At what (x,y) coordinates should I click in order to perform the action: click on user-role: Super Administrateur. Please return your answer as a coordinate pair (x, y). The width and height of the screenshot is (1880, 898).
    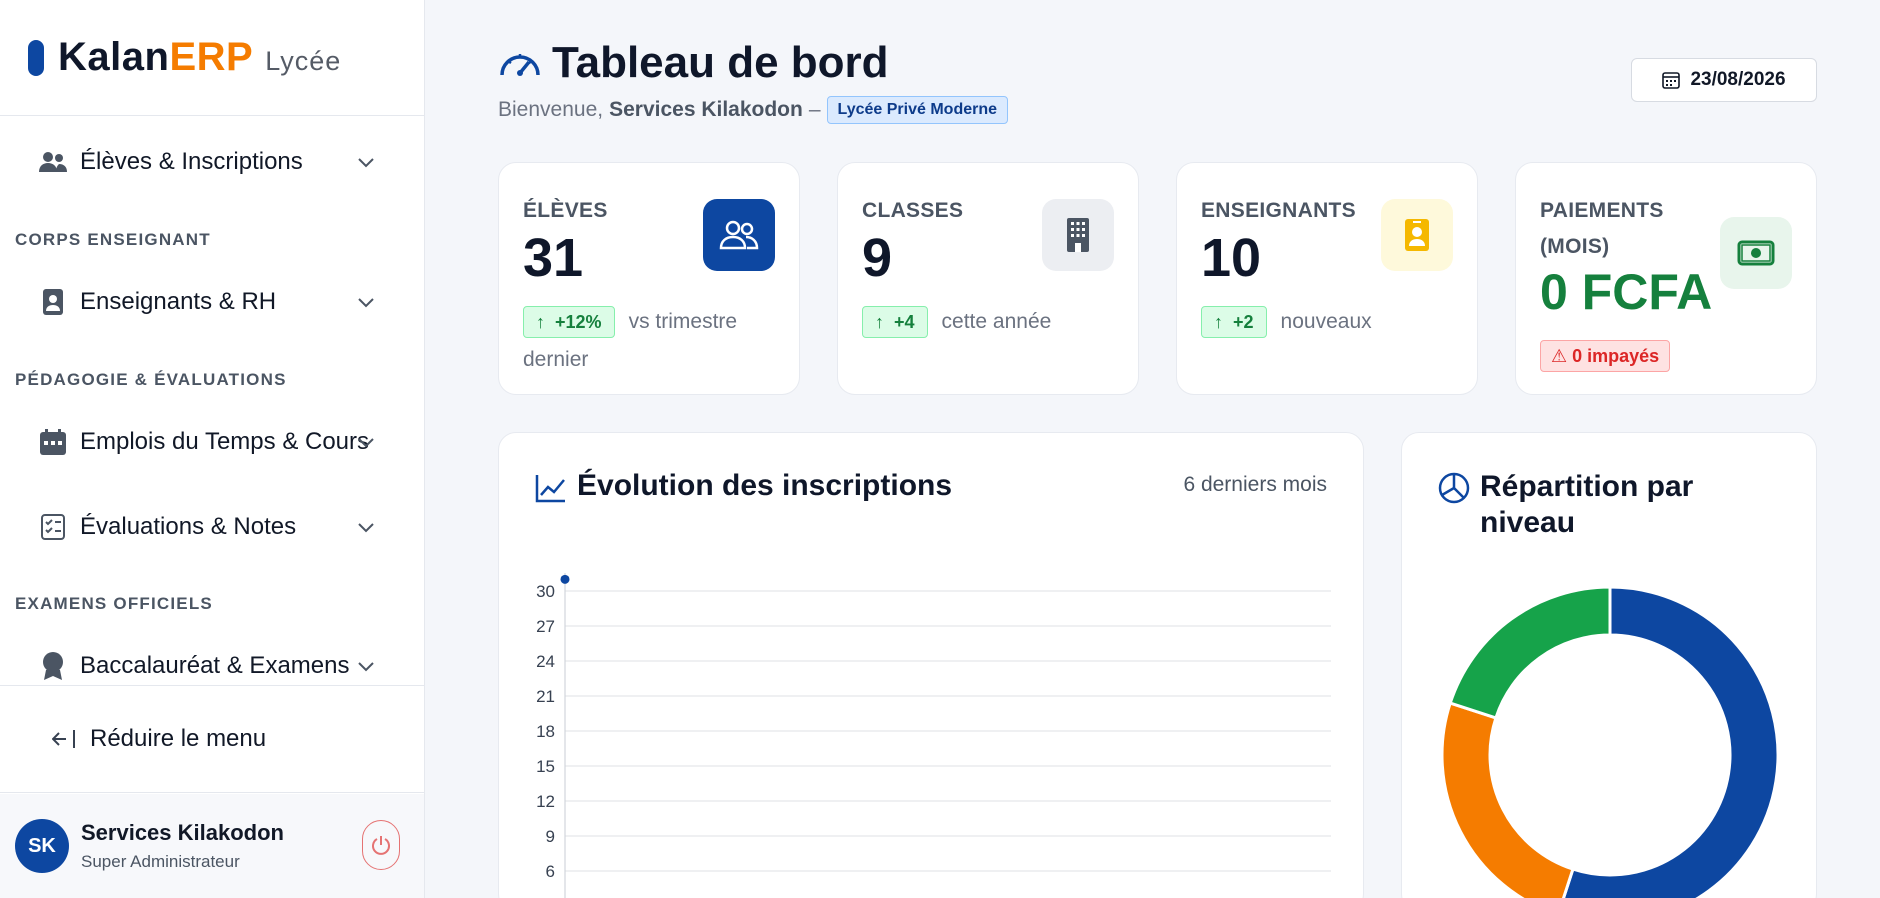
    Looking at the image, I should click on (160, 861).